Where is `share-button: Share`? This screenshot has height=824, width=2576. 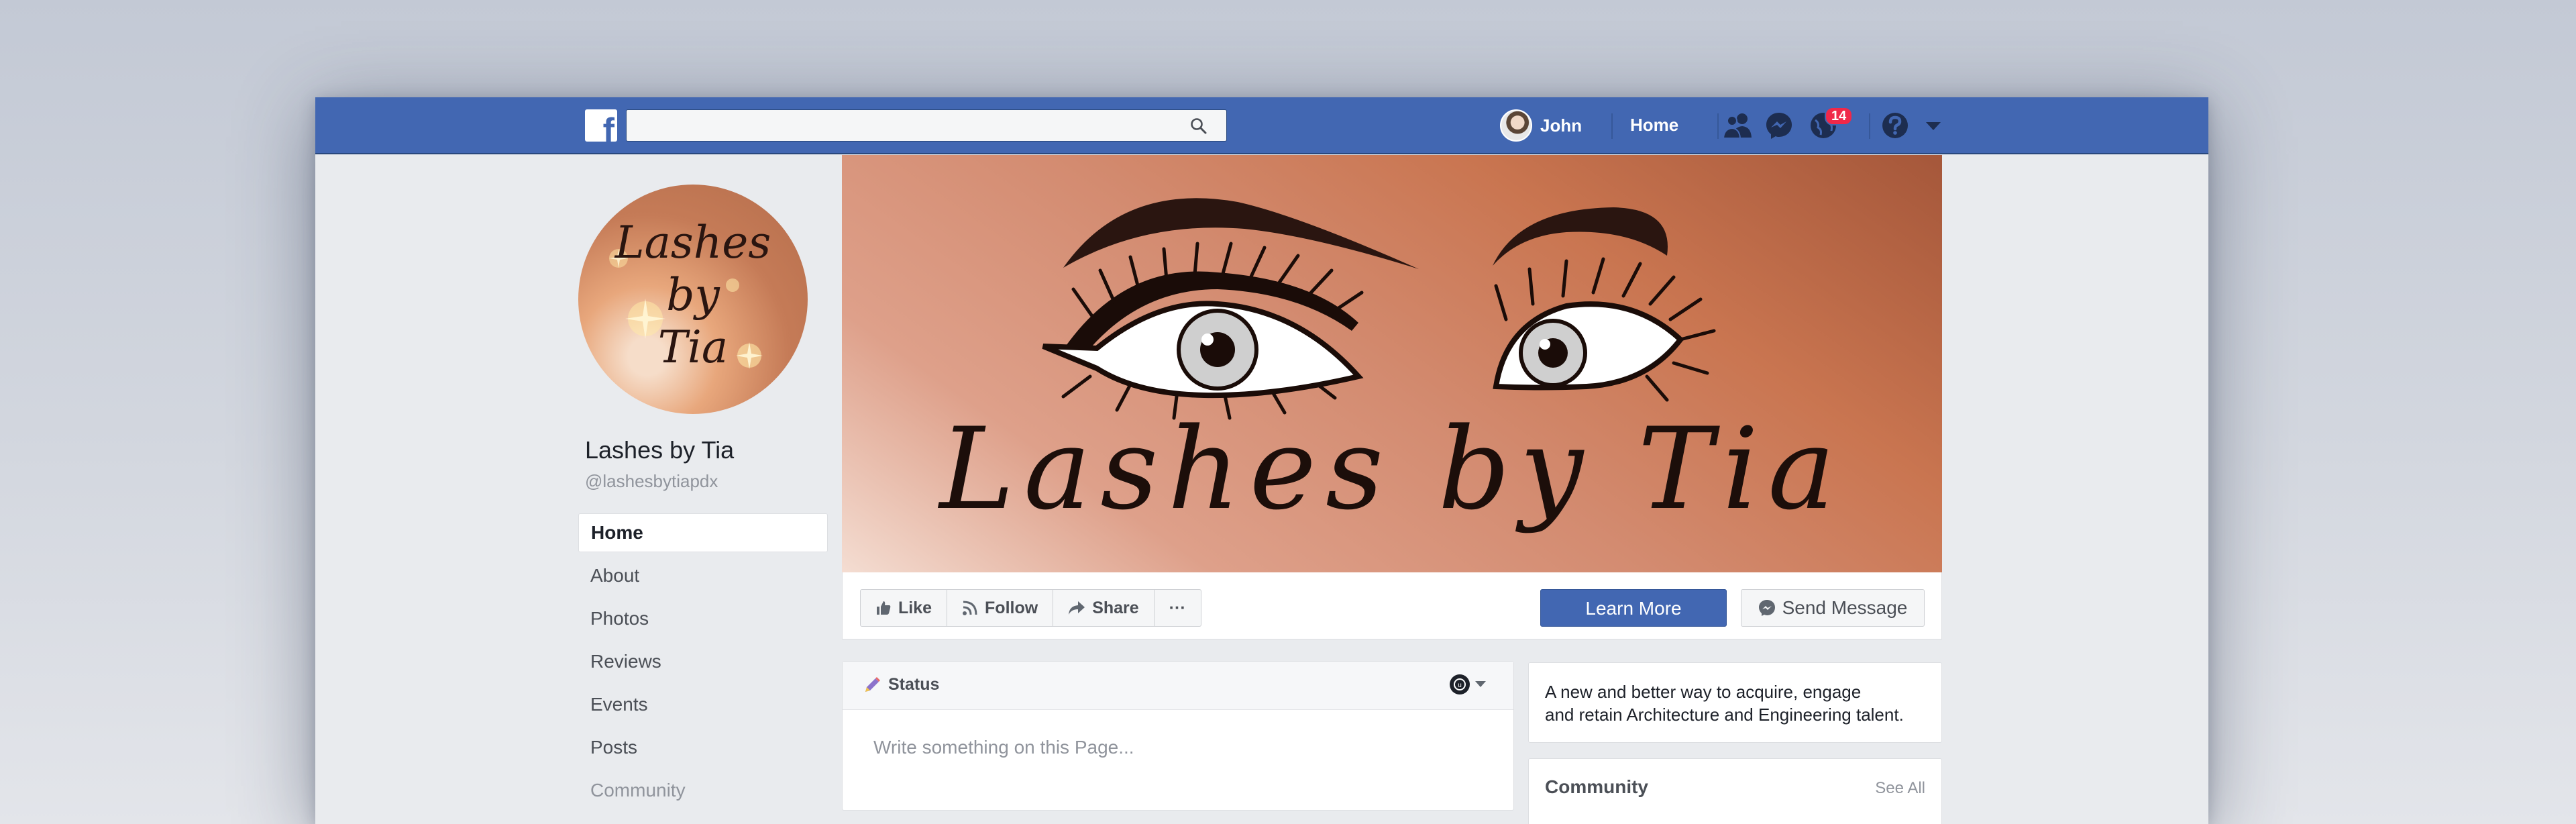 share-button: Share is located at coordinates (1104, 608).